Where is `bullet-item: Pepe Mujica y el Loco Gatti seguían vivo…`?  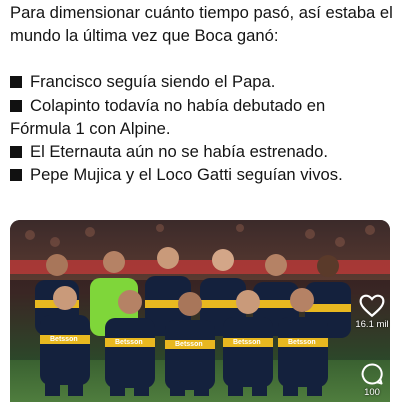
bullet-item: Pepe Mujica y el Loco Gatti seguían vivo… is located at coordinates (202, 174).